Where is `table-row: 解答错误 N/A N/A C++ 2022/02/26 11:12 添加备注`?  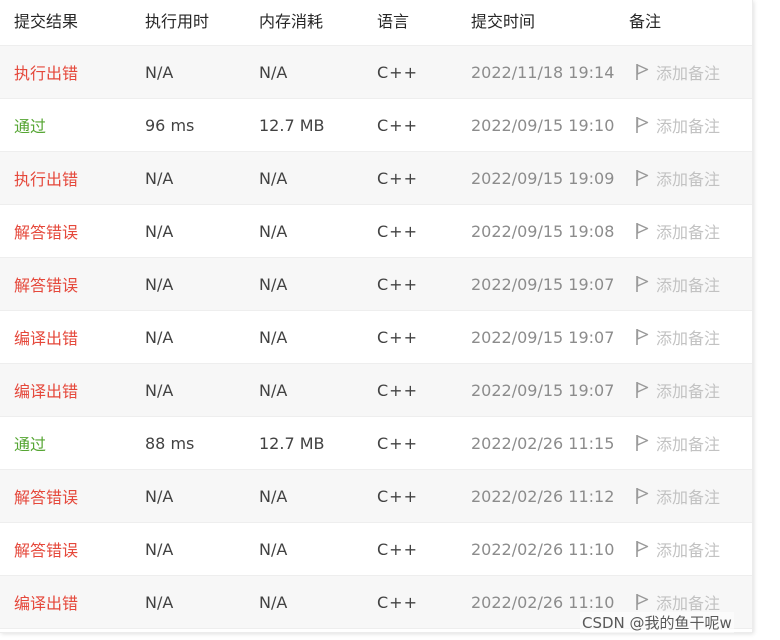 table-row: 解答错误 N/A N/A C++ 2022/02/26 11:12 添加备注 is located at coordinates (376, 496).